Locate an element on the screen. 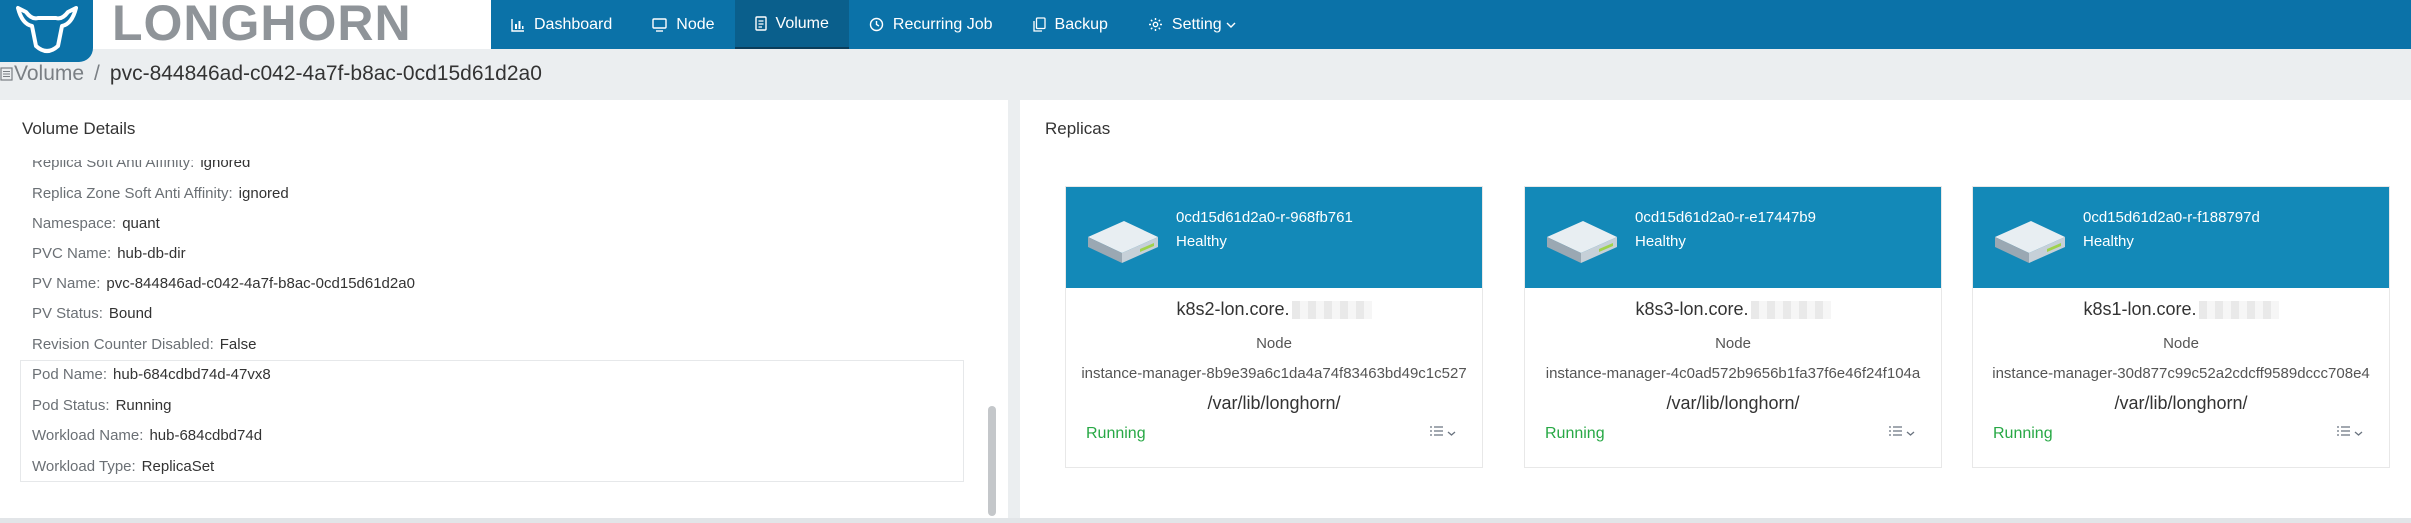 The height and width of the screenshot is (523, 2411). detail-label: Workload Name: is located at coordinates (88, 435).